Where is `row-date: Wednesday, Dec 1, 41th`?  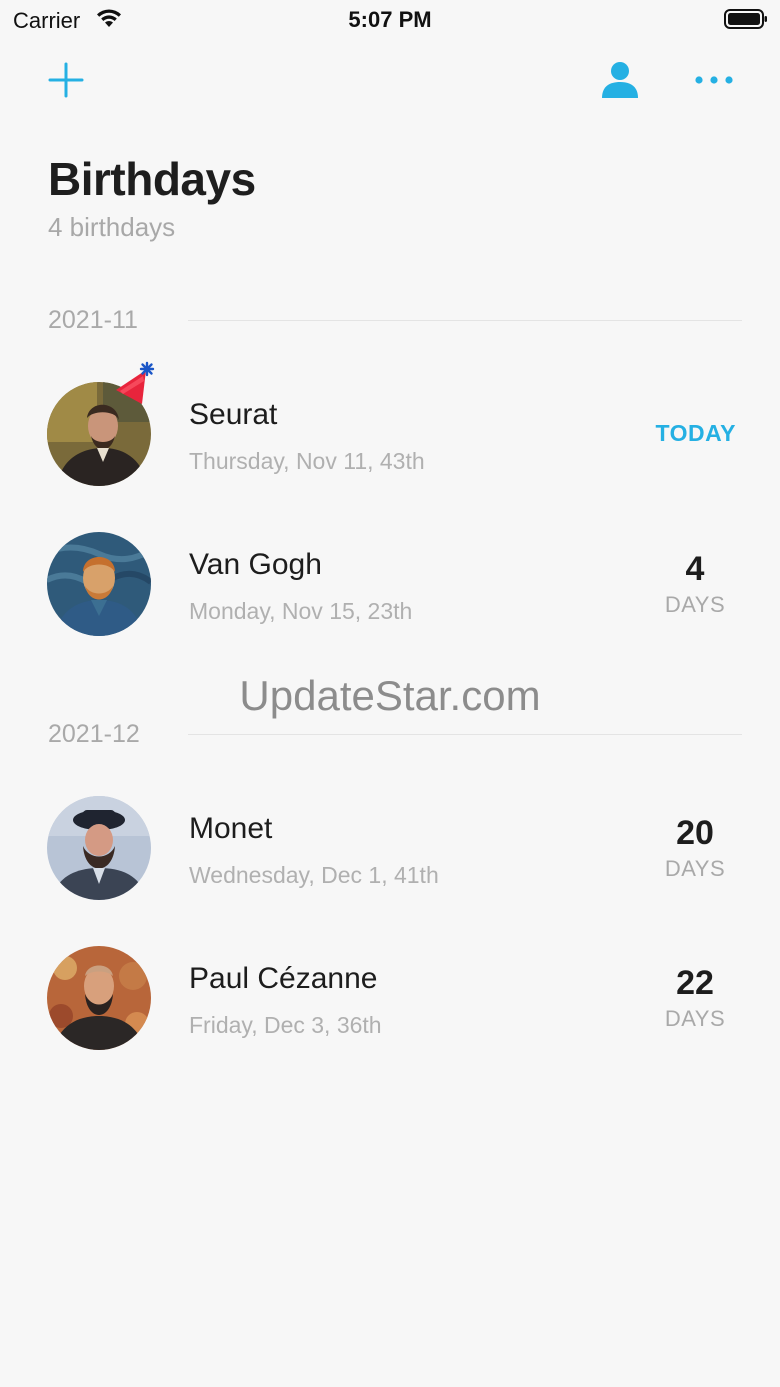 row-date: Wednesday, Dec 1, 41th is located at coordinates (314, 875).